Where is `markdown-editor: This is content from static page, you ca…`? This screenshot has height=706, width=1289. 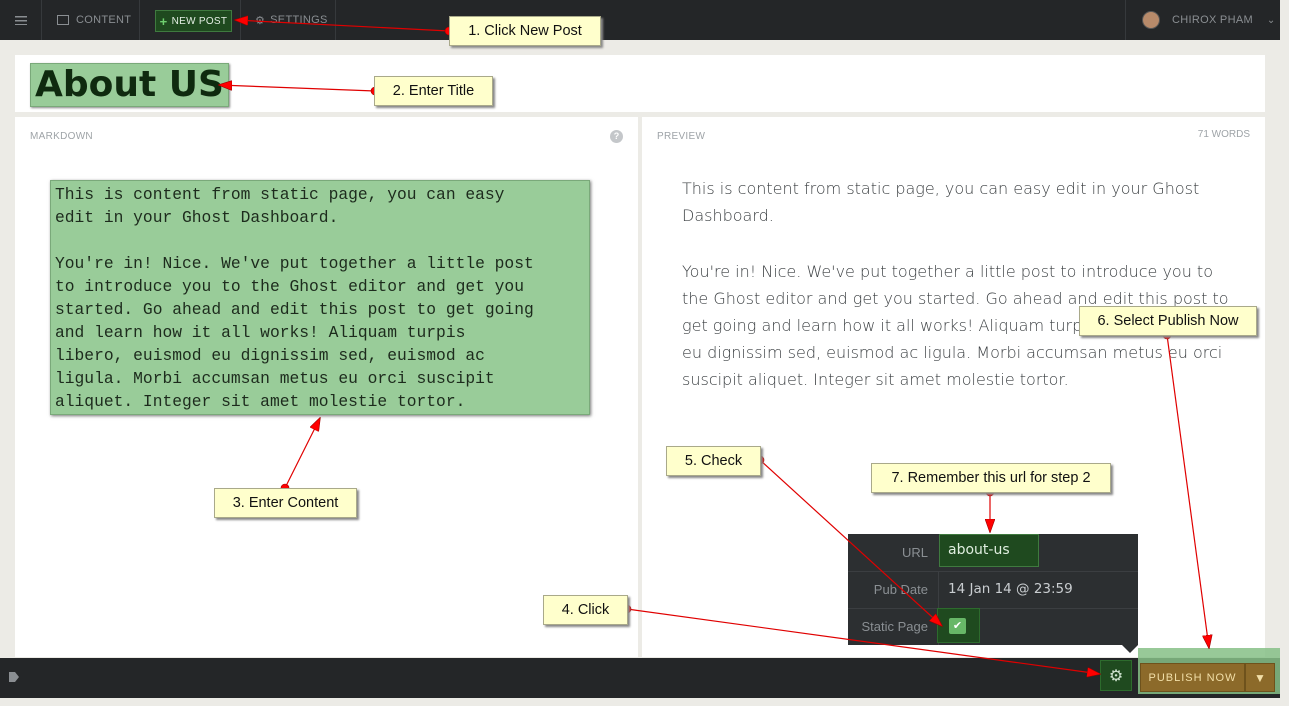 markdown-editor: This is content from static page, you ca… is located at coordinates (320, 297).